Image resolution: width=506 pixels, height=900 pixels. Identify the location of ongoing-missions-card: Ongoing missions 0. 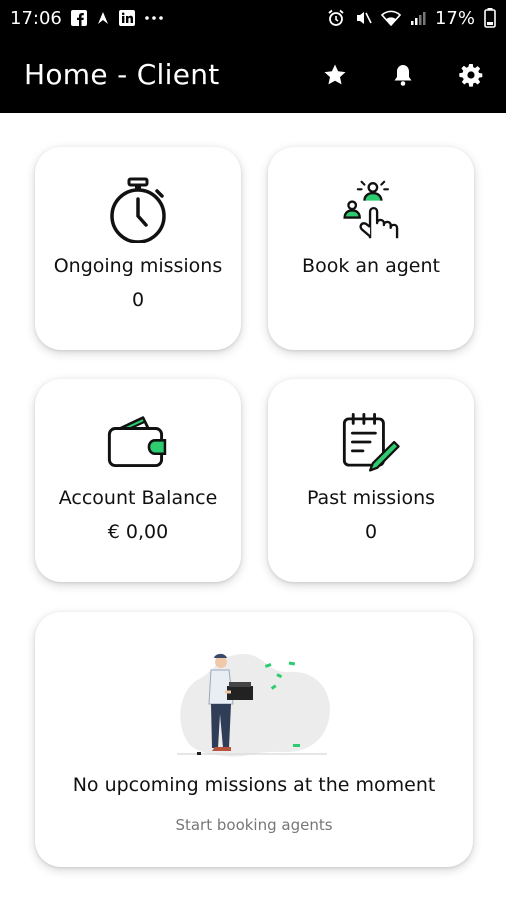
(138, 248).